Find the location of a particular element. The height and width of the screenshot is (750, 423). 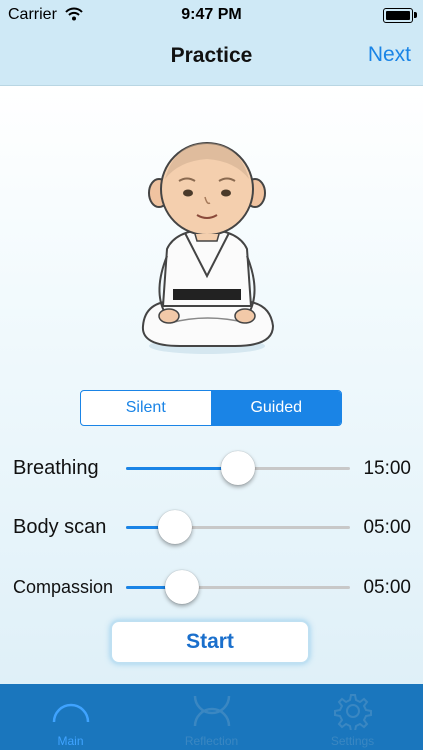

mode-segmented-control: Silent Guided is located at coordinates (211, 408).